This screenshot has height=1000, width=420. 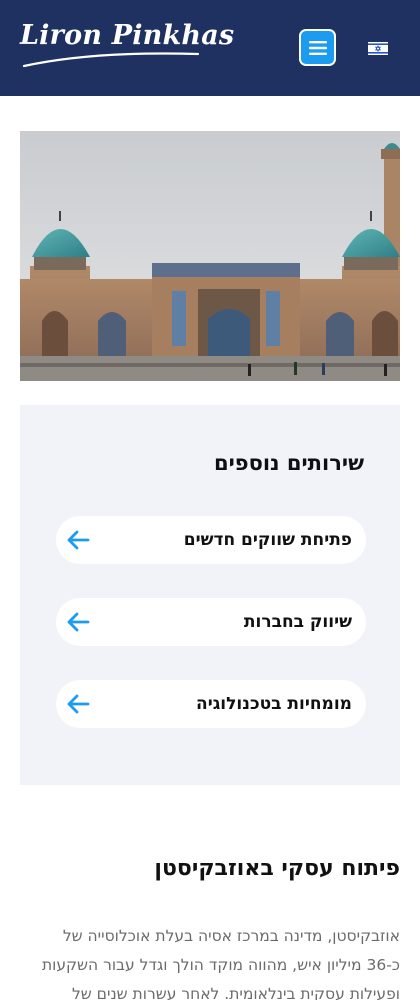 I want to click on article-title: פיתוח עסקי באוזבקיסטן, so click(x=277, y=868).